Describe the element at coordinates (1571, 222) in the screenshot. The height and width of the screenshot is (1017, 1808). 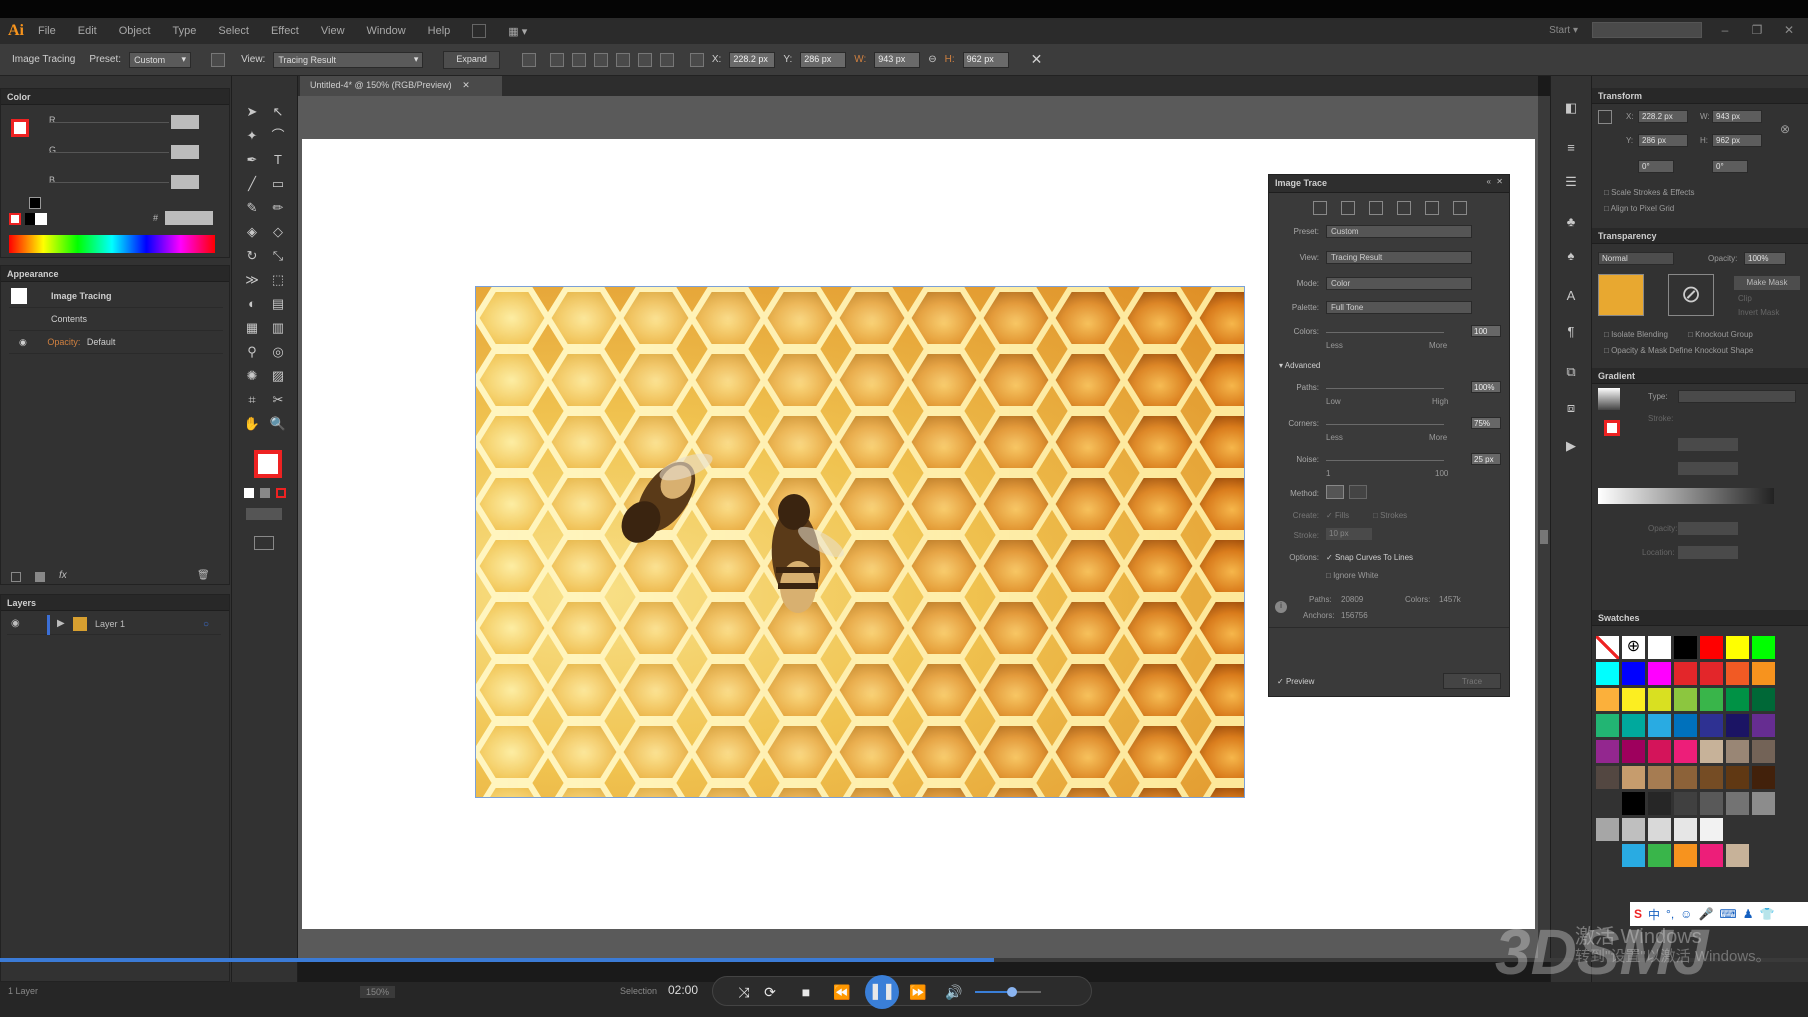
I see `symbols-icon: ♣` at that location.